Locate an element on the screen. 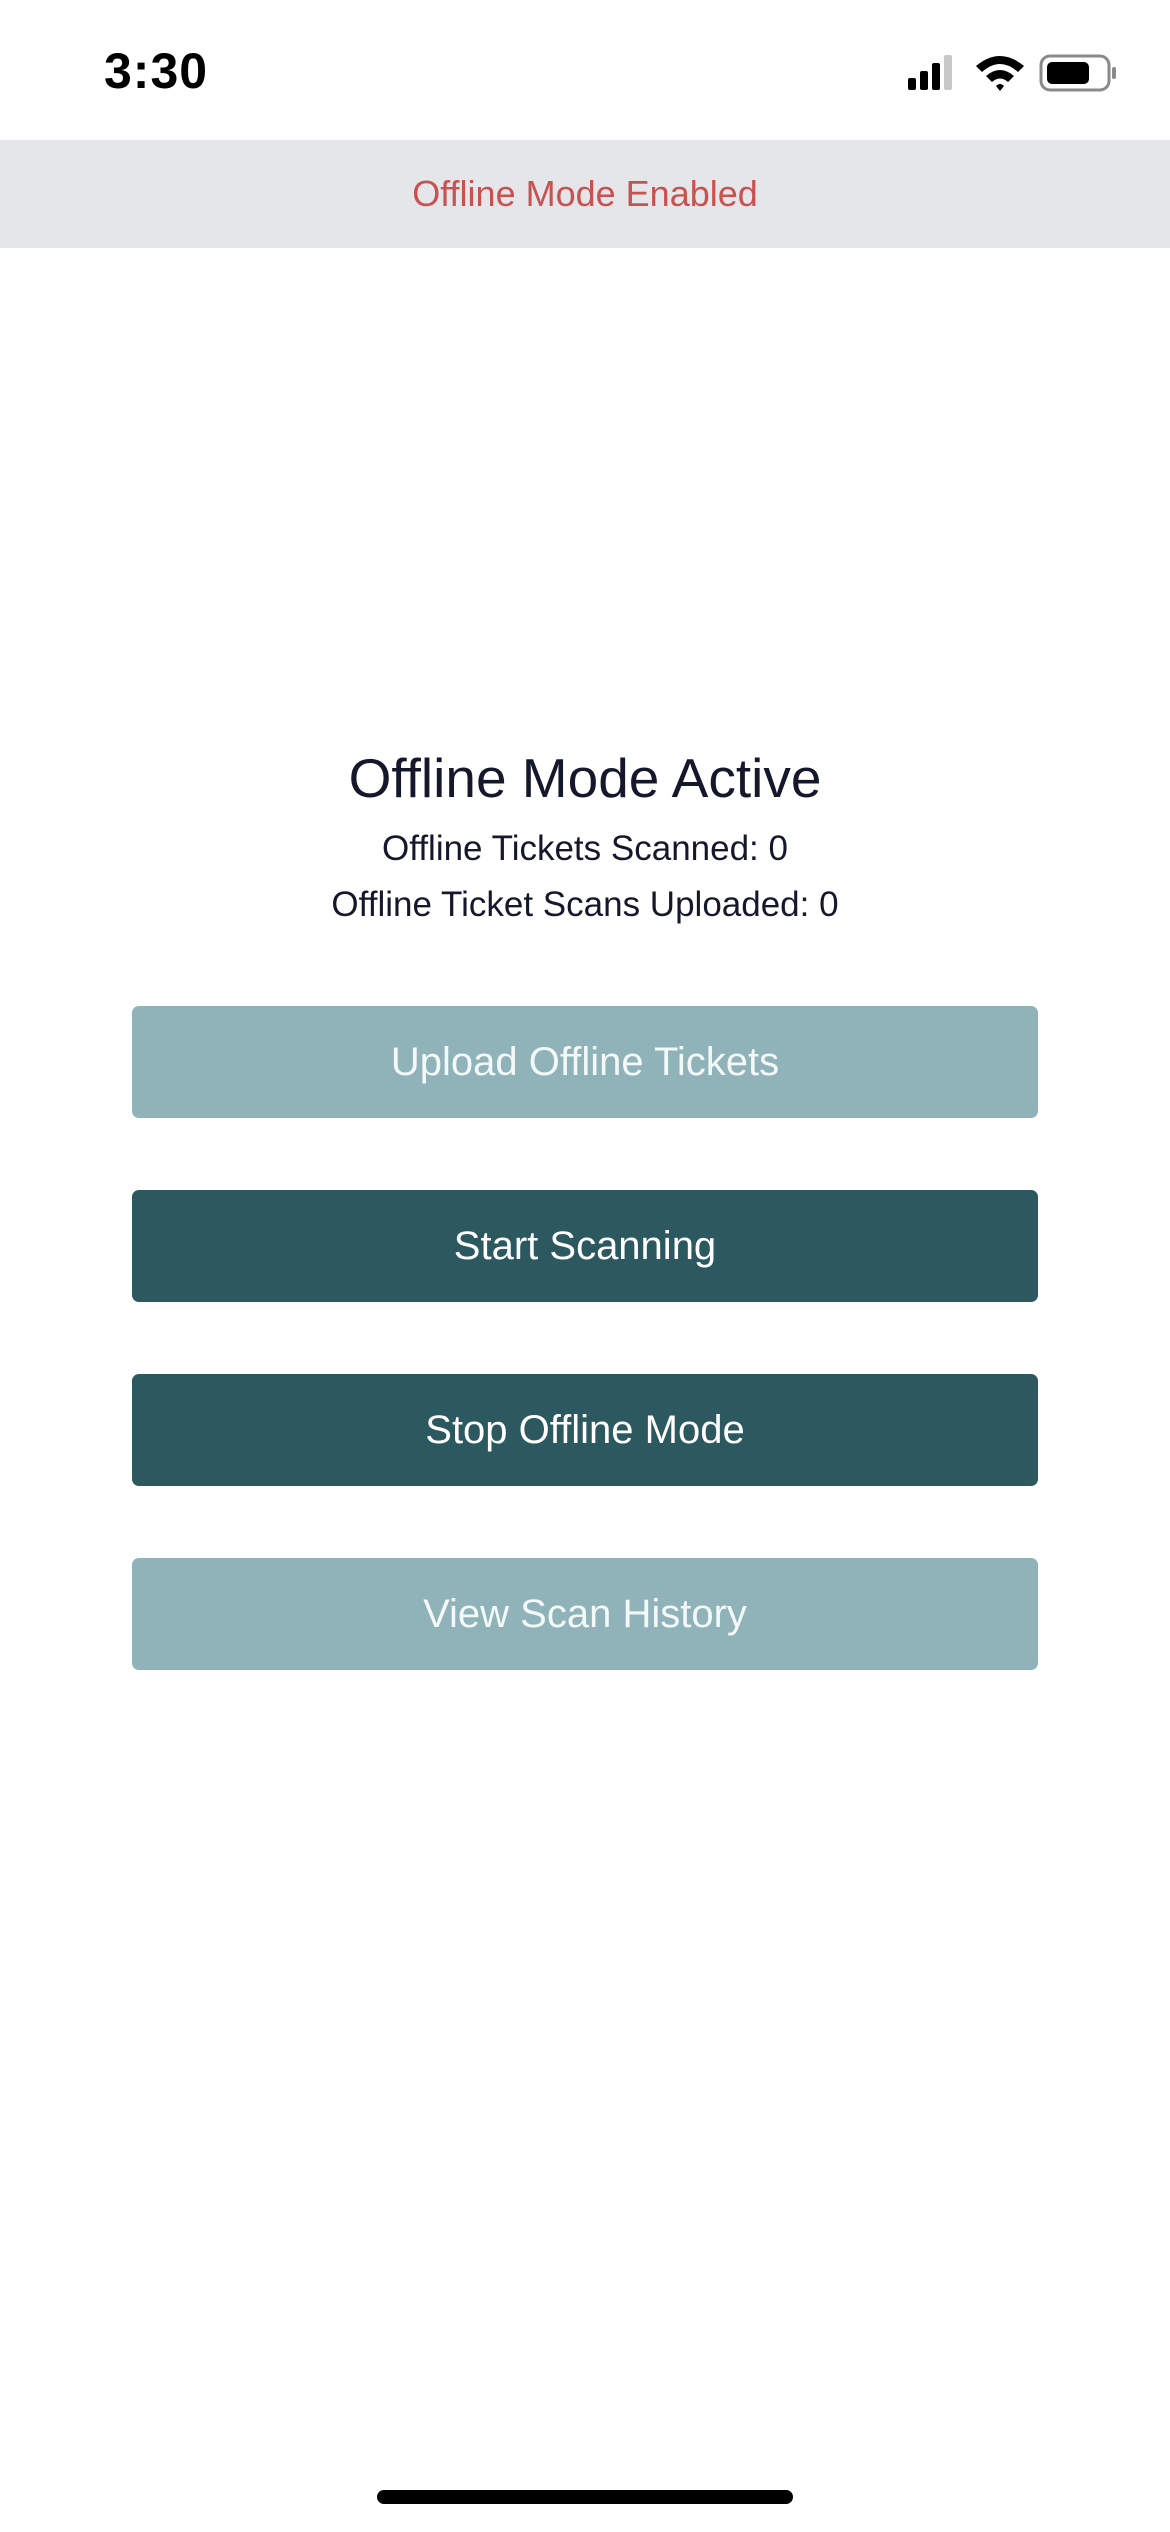 The height and width of the screenshot is (2532, 1170). page-title: Offline Mode Active is located at coordinates (585, 778).